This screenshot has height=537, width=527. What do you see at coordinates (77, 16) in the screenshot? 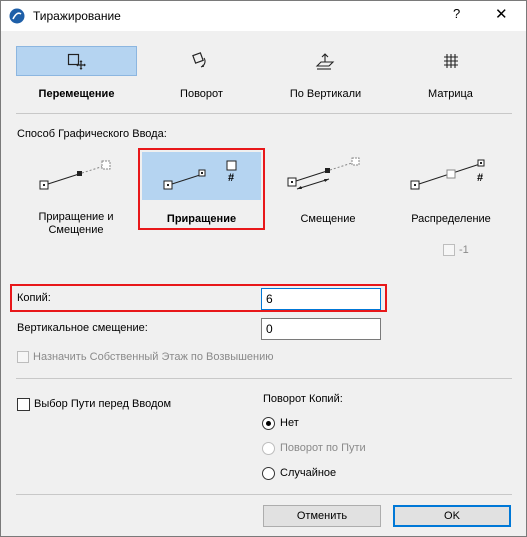
I see `window-title: Тиражирование` at bounding box center [77, 16].